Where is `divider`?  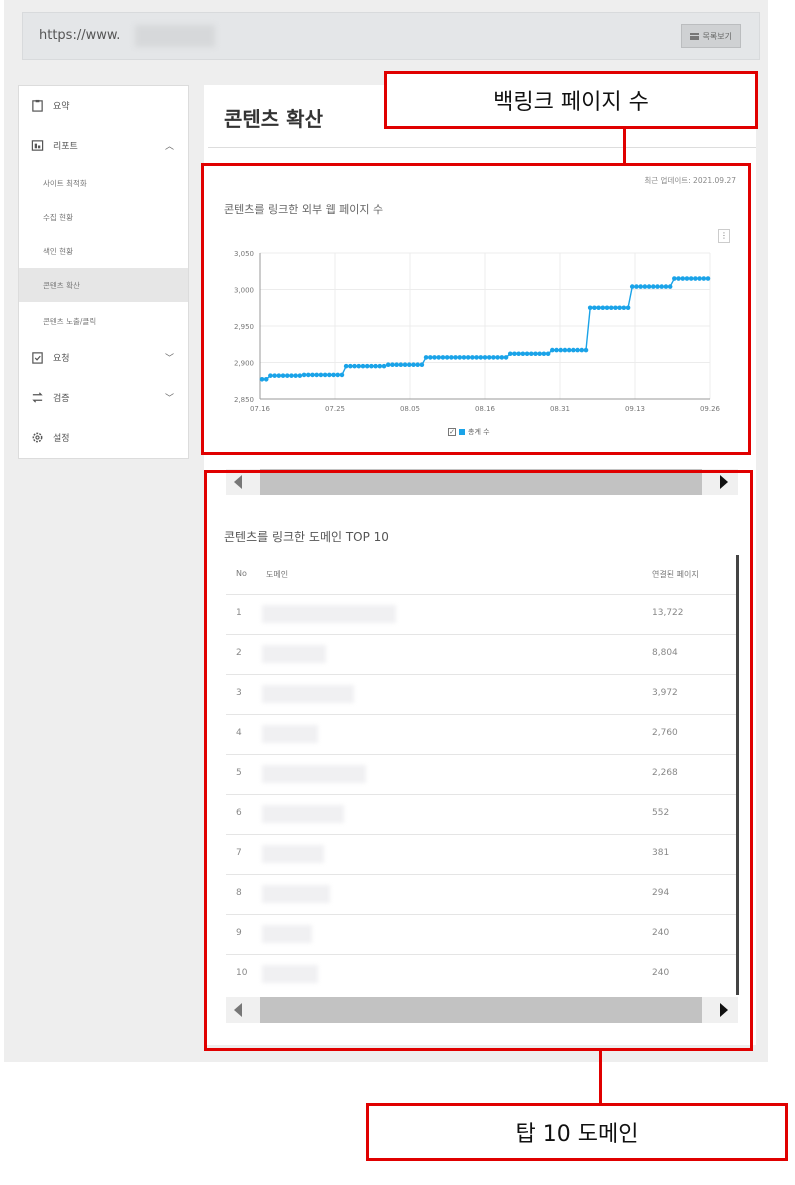 divider is located at coordinates (482, 147).